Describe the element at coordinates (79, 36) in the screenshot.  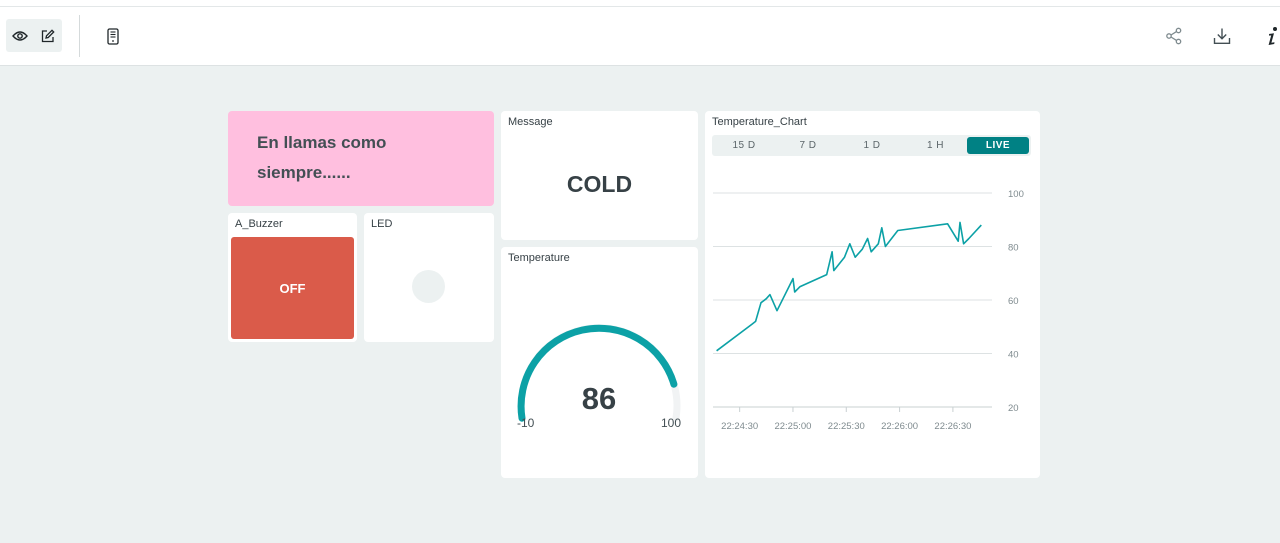
I see `toolbar-divider` at that location.